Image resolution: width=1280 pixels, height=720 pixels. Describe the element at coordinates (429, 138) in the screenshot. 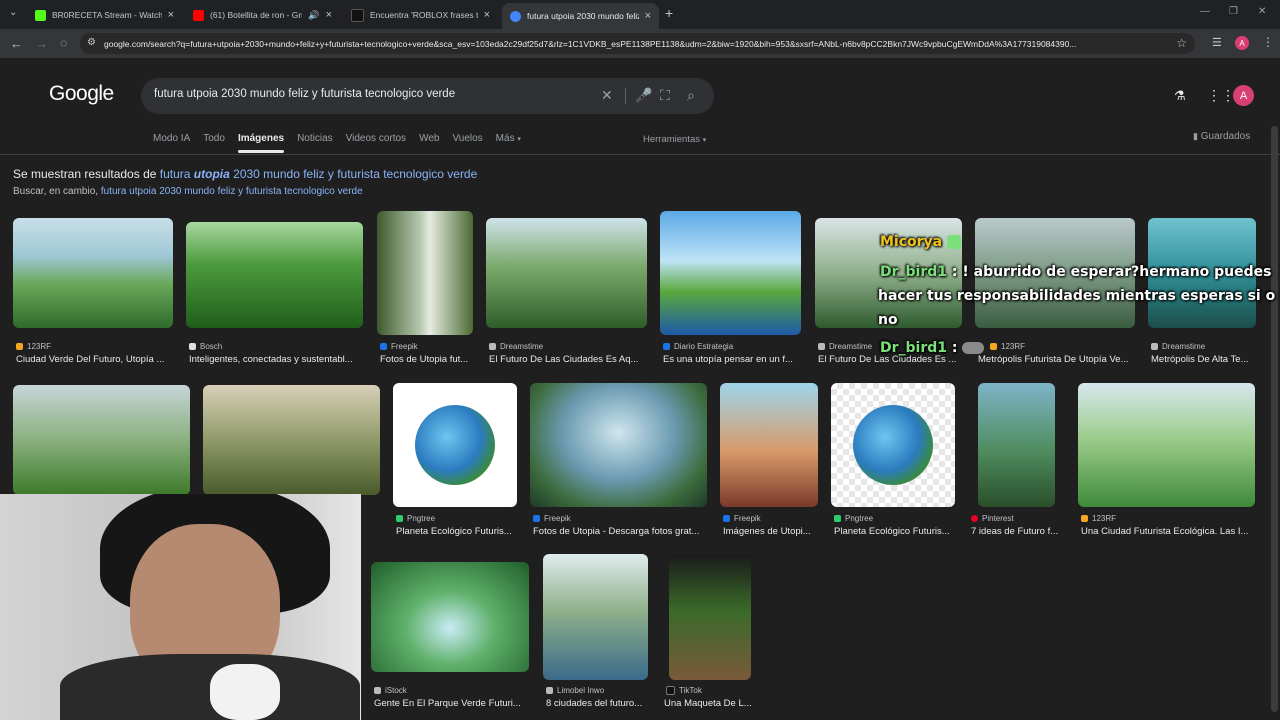

I see `tab-web: Web` at that location.